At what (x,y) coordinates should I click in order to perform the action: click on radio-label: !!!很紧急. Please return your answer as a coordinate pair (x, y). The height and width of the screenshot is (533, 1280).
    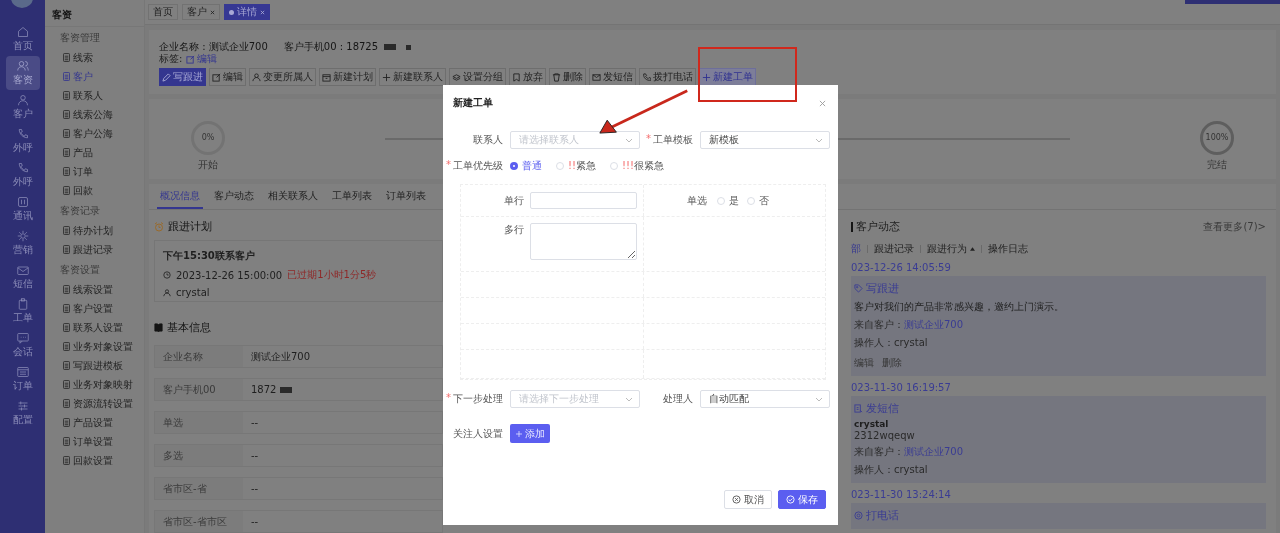
    Looking at the image, I should click on (643, 166).